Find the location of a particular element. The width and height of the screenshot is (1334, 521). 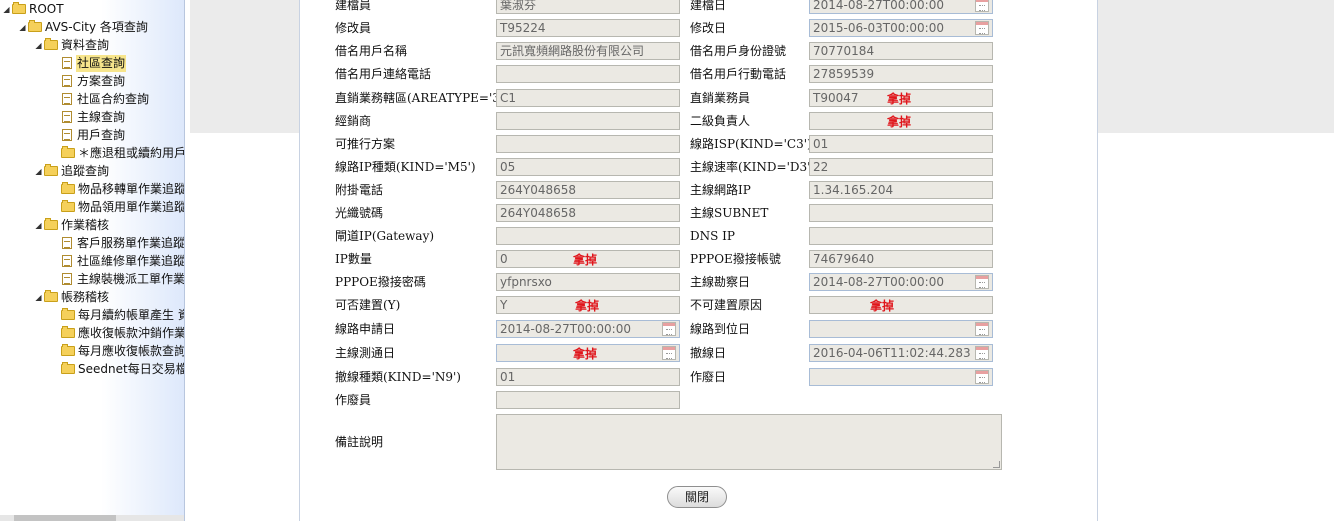

borrower-id-field: 70770184 is located at coordinates (901, 51).